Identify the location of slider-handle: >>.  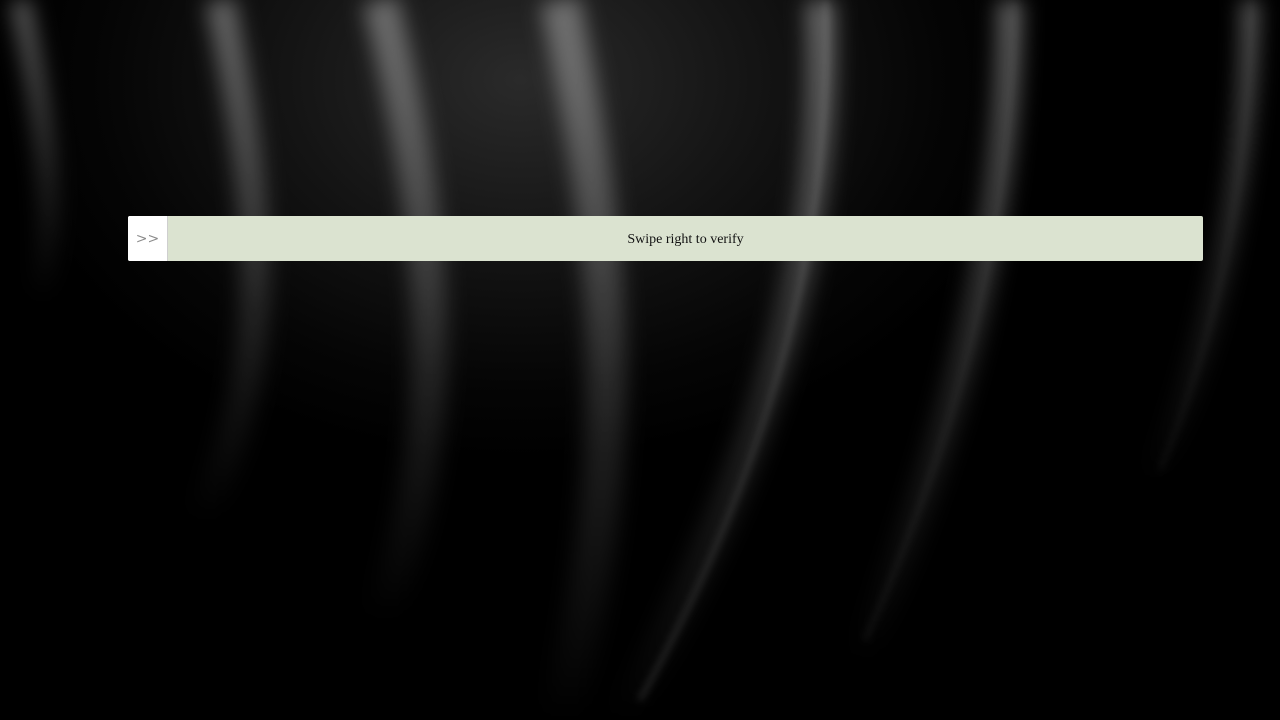
(148, 238).